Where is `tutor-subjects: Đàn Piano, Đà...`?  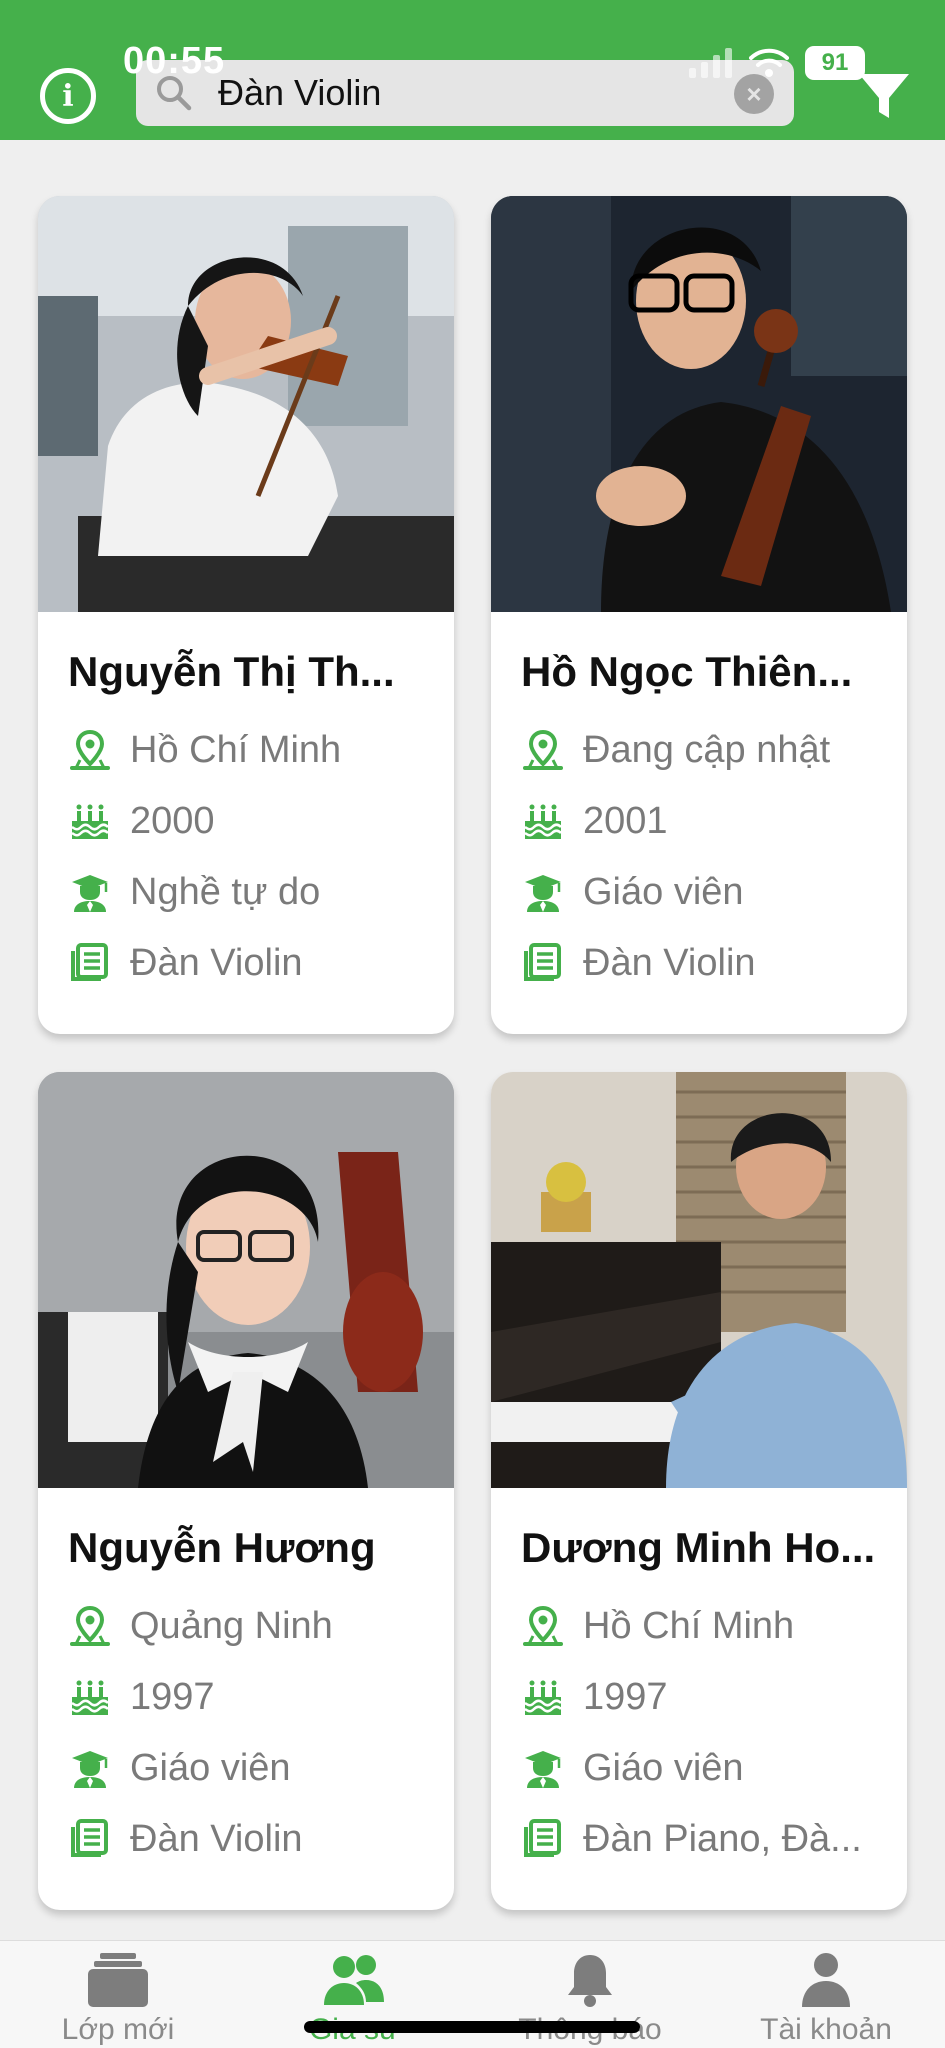 tutor-subjects: Đàn Piano, Đà... is located at coordinates (722, 1838).